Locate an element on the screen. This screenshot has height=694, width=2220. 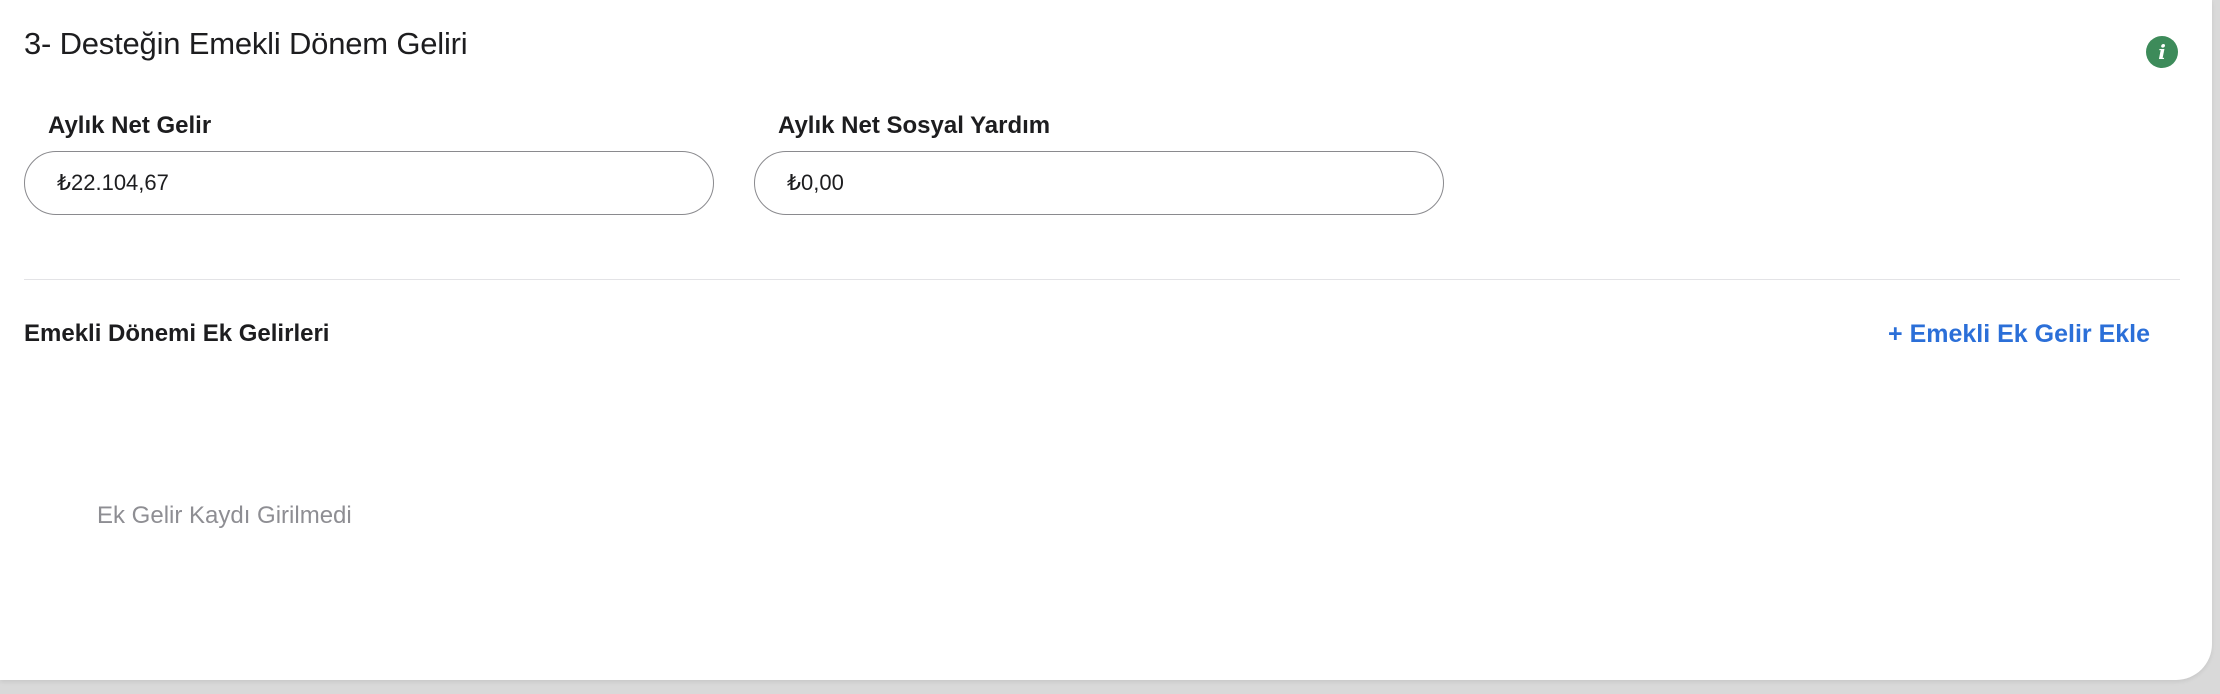
monthly-net-income-input: ₺22.104,67 is located at coordinates (369, 183).